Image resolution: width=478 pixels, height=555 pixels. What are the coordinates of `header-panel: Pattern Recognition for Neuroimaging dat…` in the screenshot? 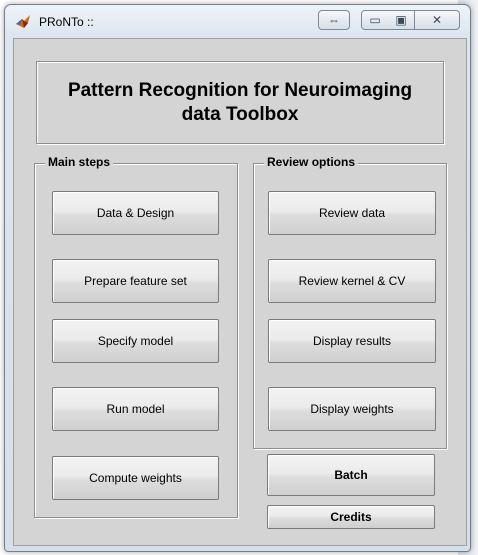 It's located at (240, 102).